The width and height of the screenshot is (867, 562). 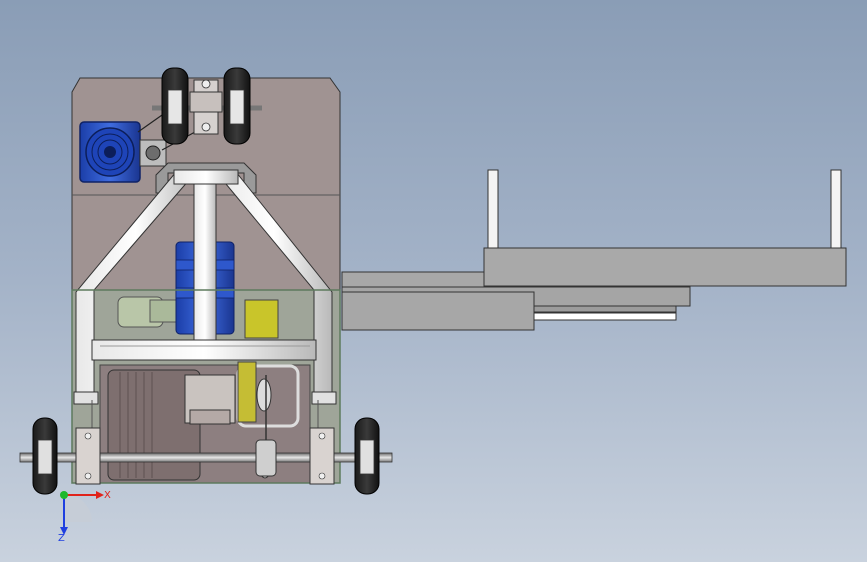 I want to click on z-axis-label: Z, so click(x=61, y=538).